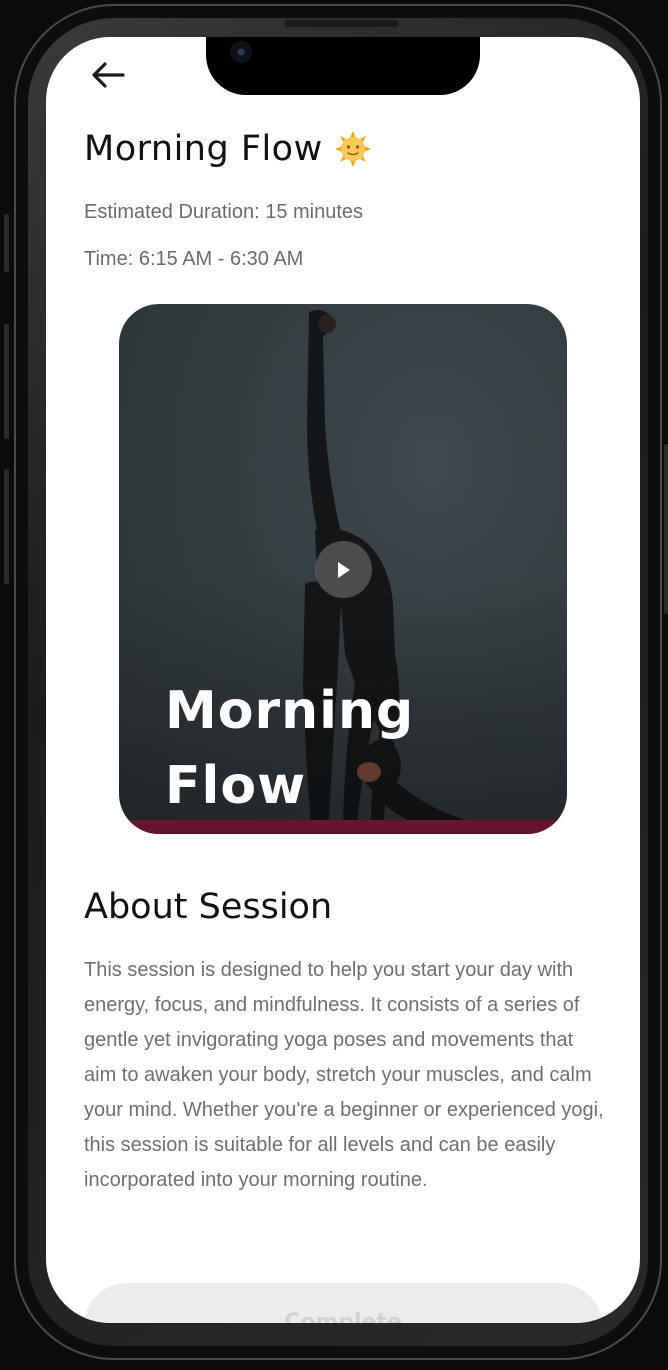  I want to click on silent-switch, so click(6, 243).